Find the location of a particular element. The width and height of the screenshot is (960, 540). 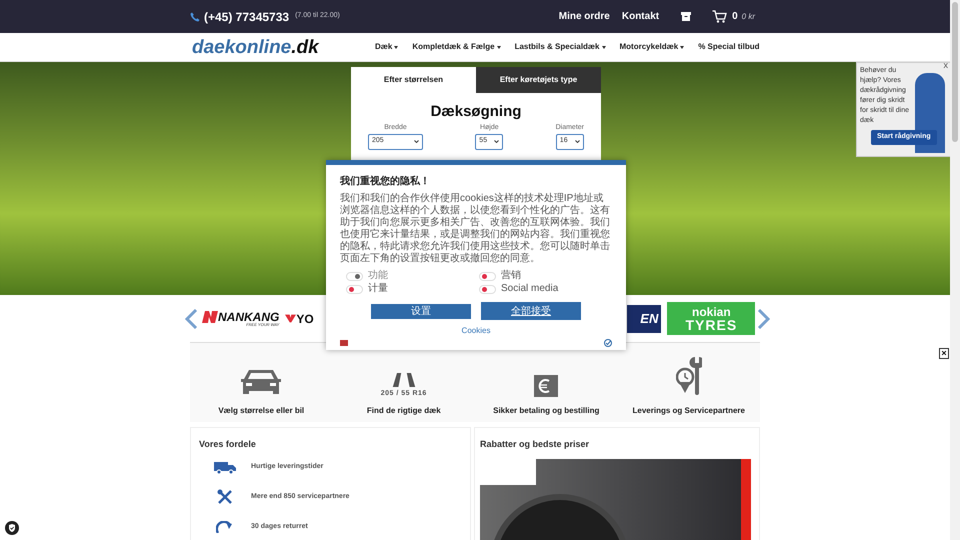

nav-link: % Special tilbud is located at coordinates (729, 47).